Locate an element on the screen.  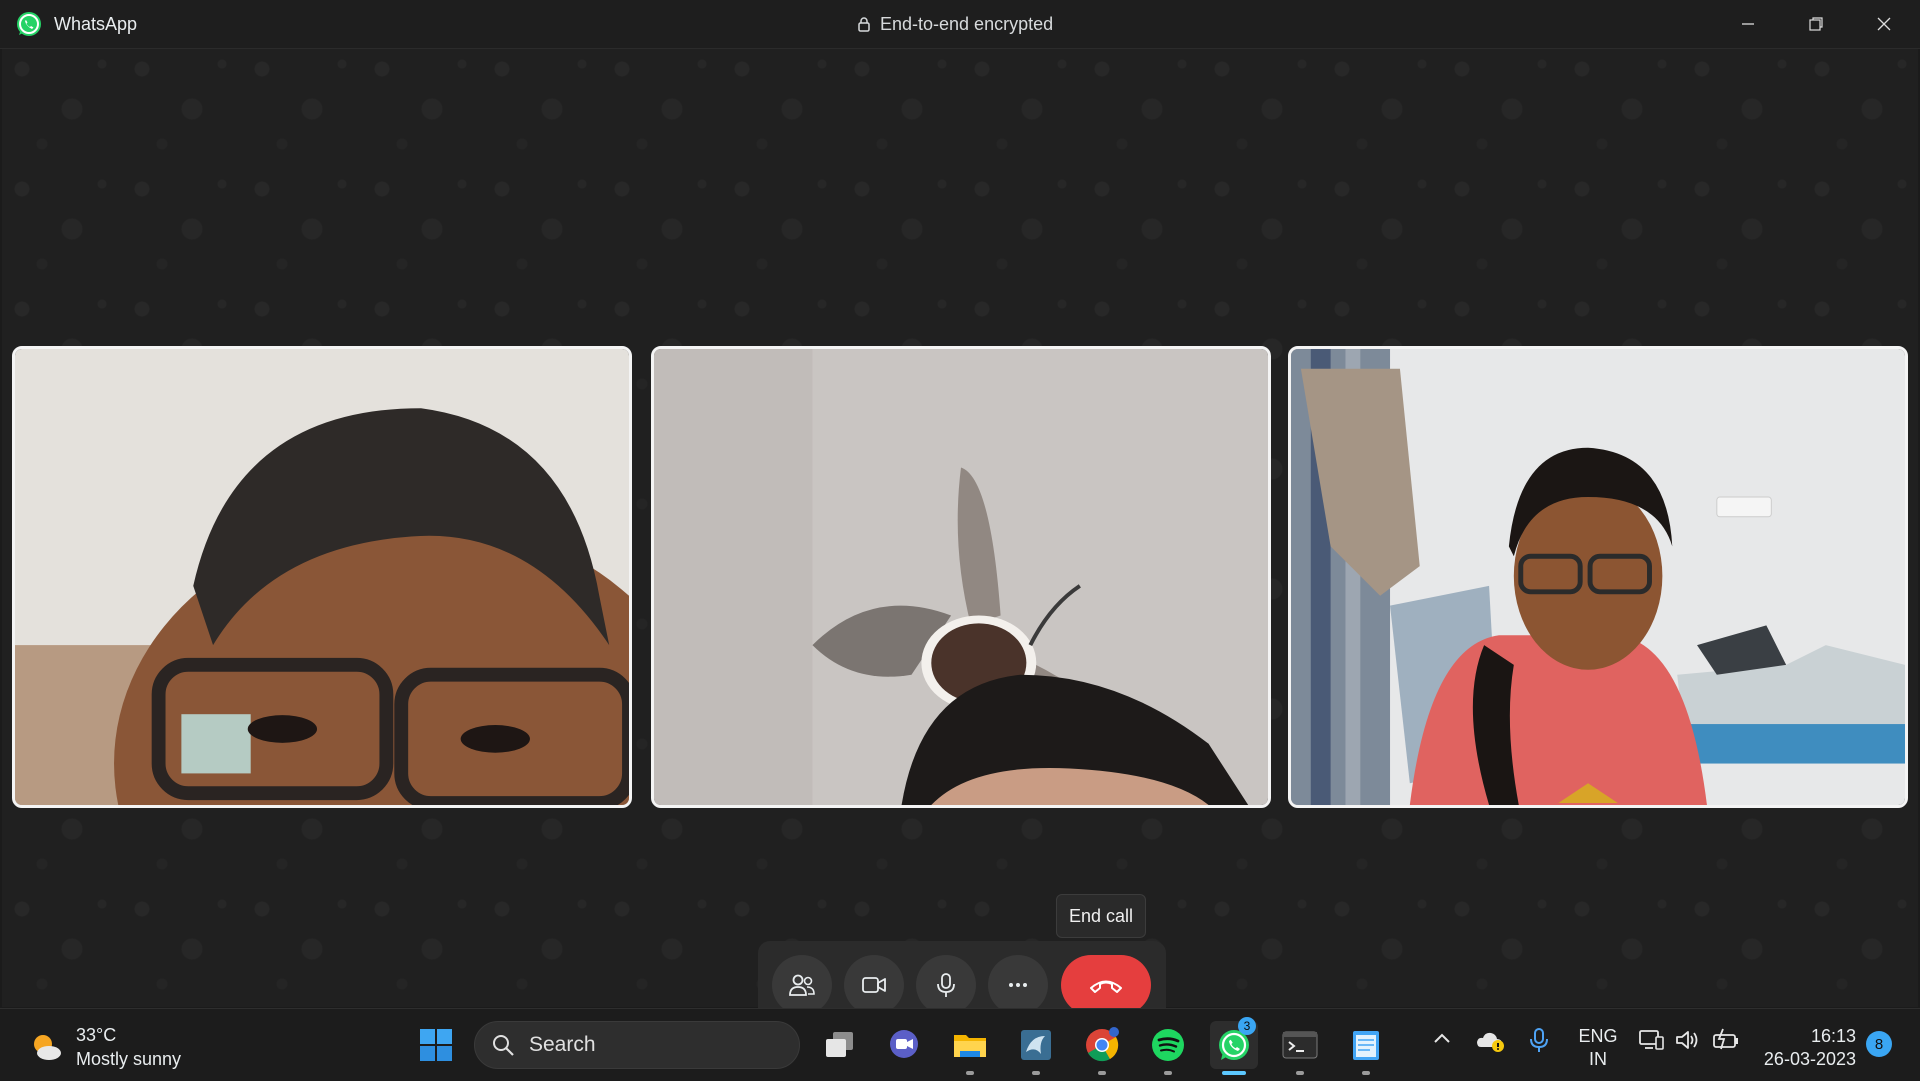
volume-button is located at coordinates (1687, 1040).